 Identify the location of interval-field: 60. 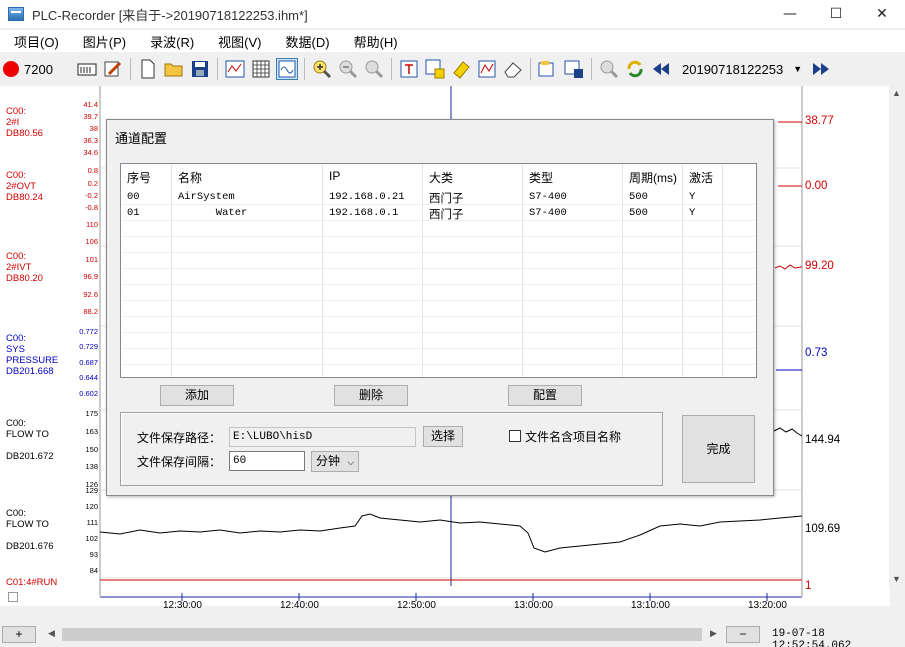
(267, 461).